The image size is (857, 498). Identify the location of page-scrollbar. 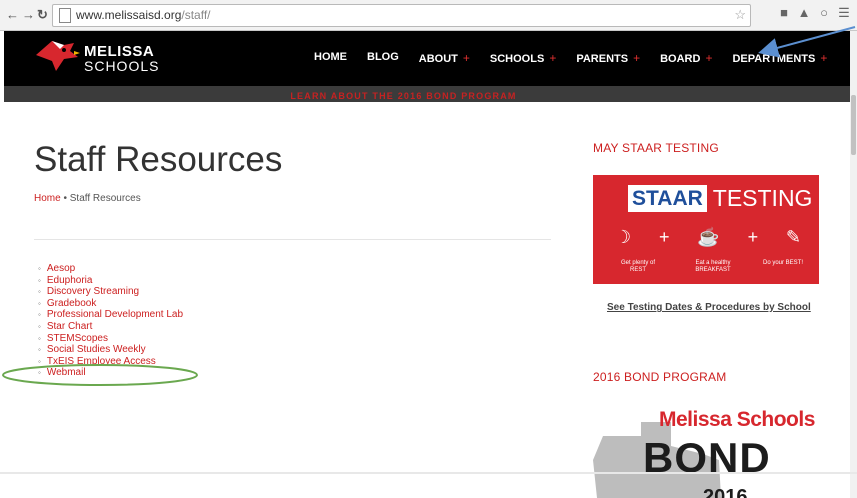
(853, 264).